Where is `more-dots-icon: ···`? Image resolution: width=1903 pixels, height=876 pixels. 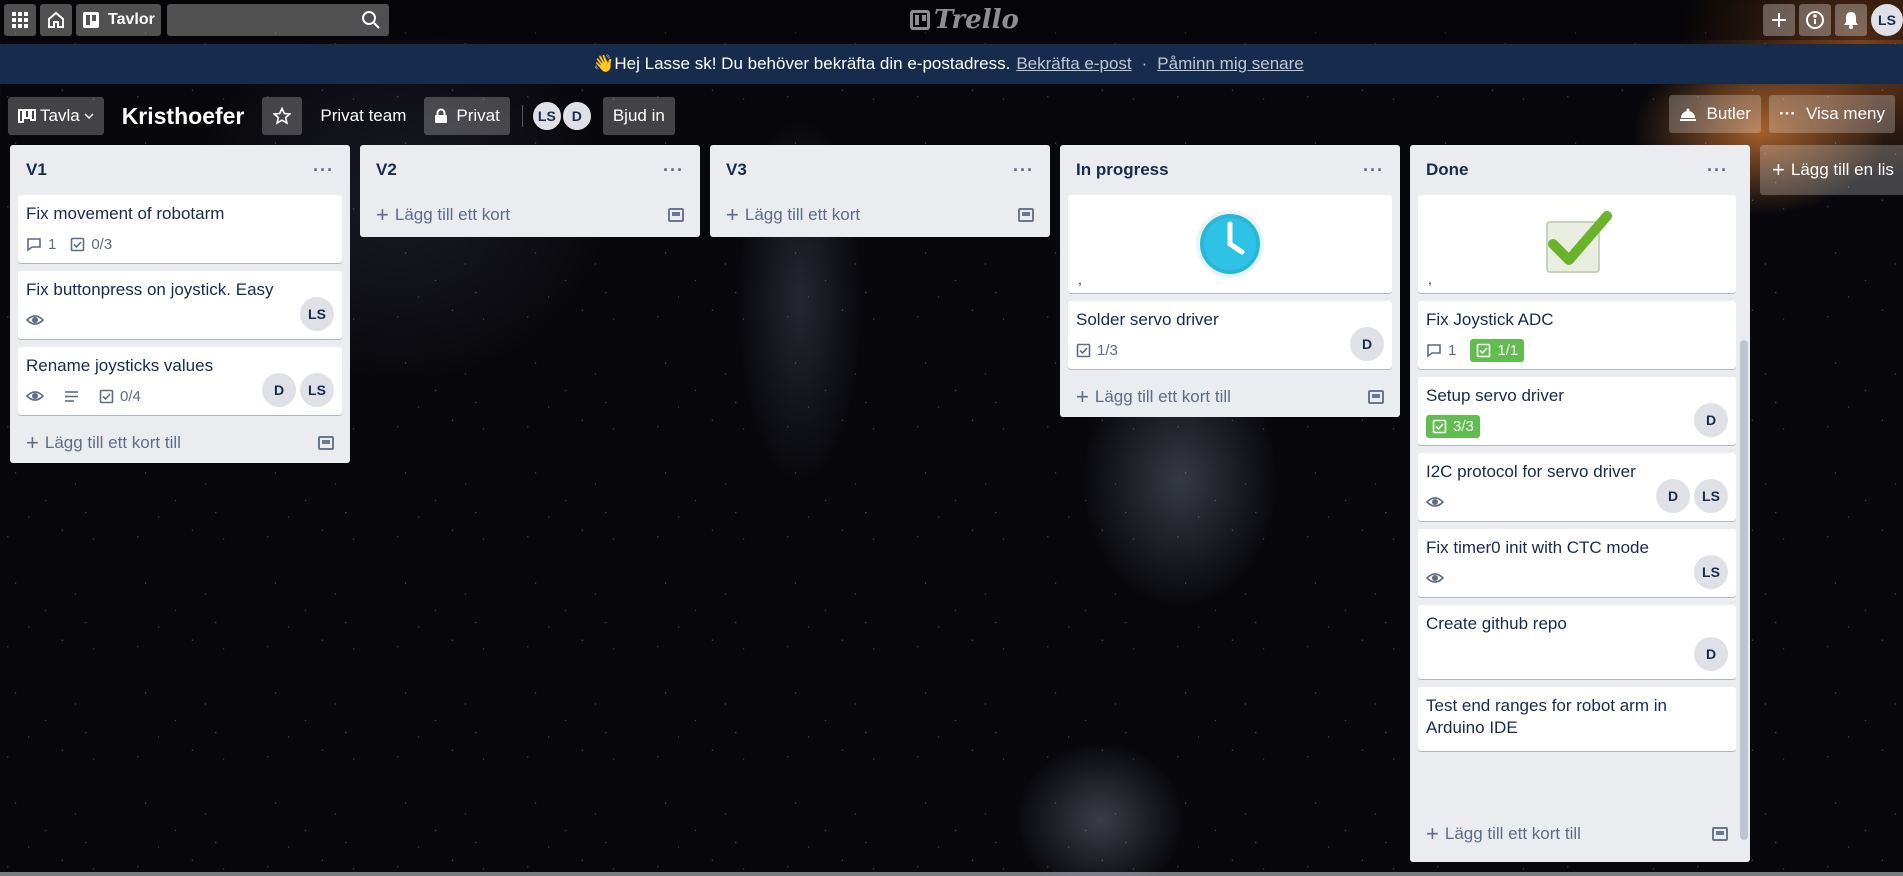 more-dots-icon: ··· is located at coordinates (1787, 113).